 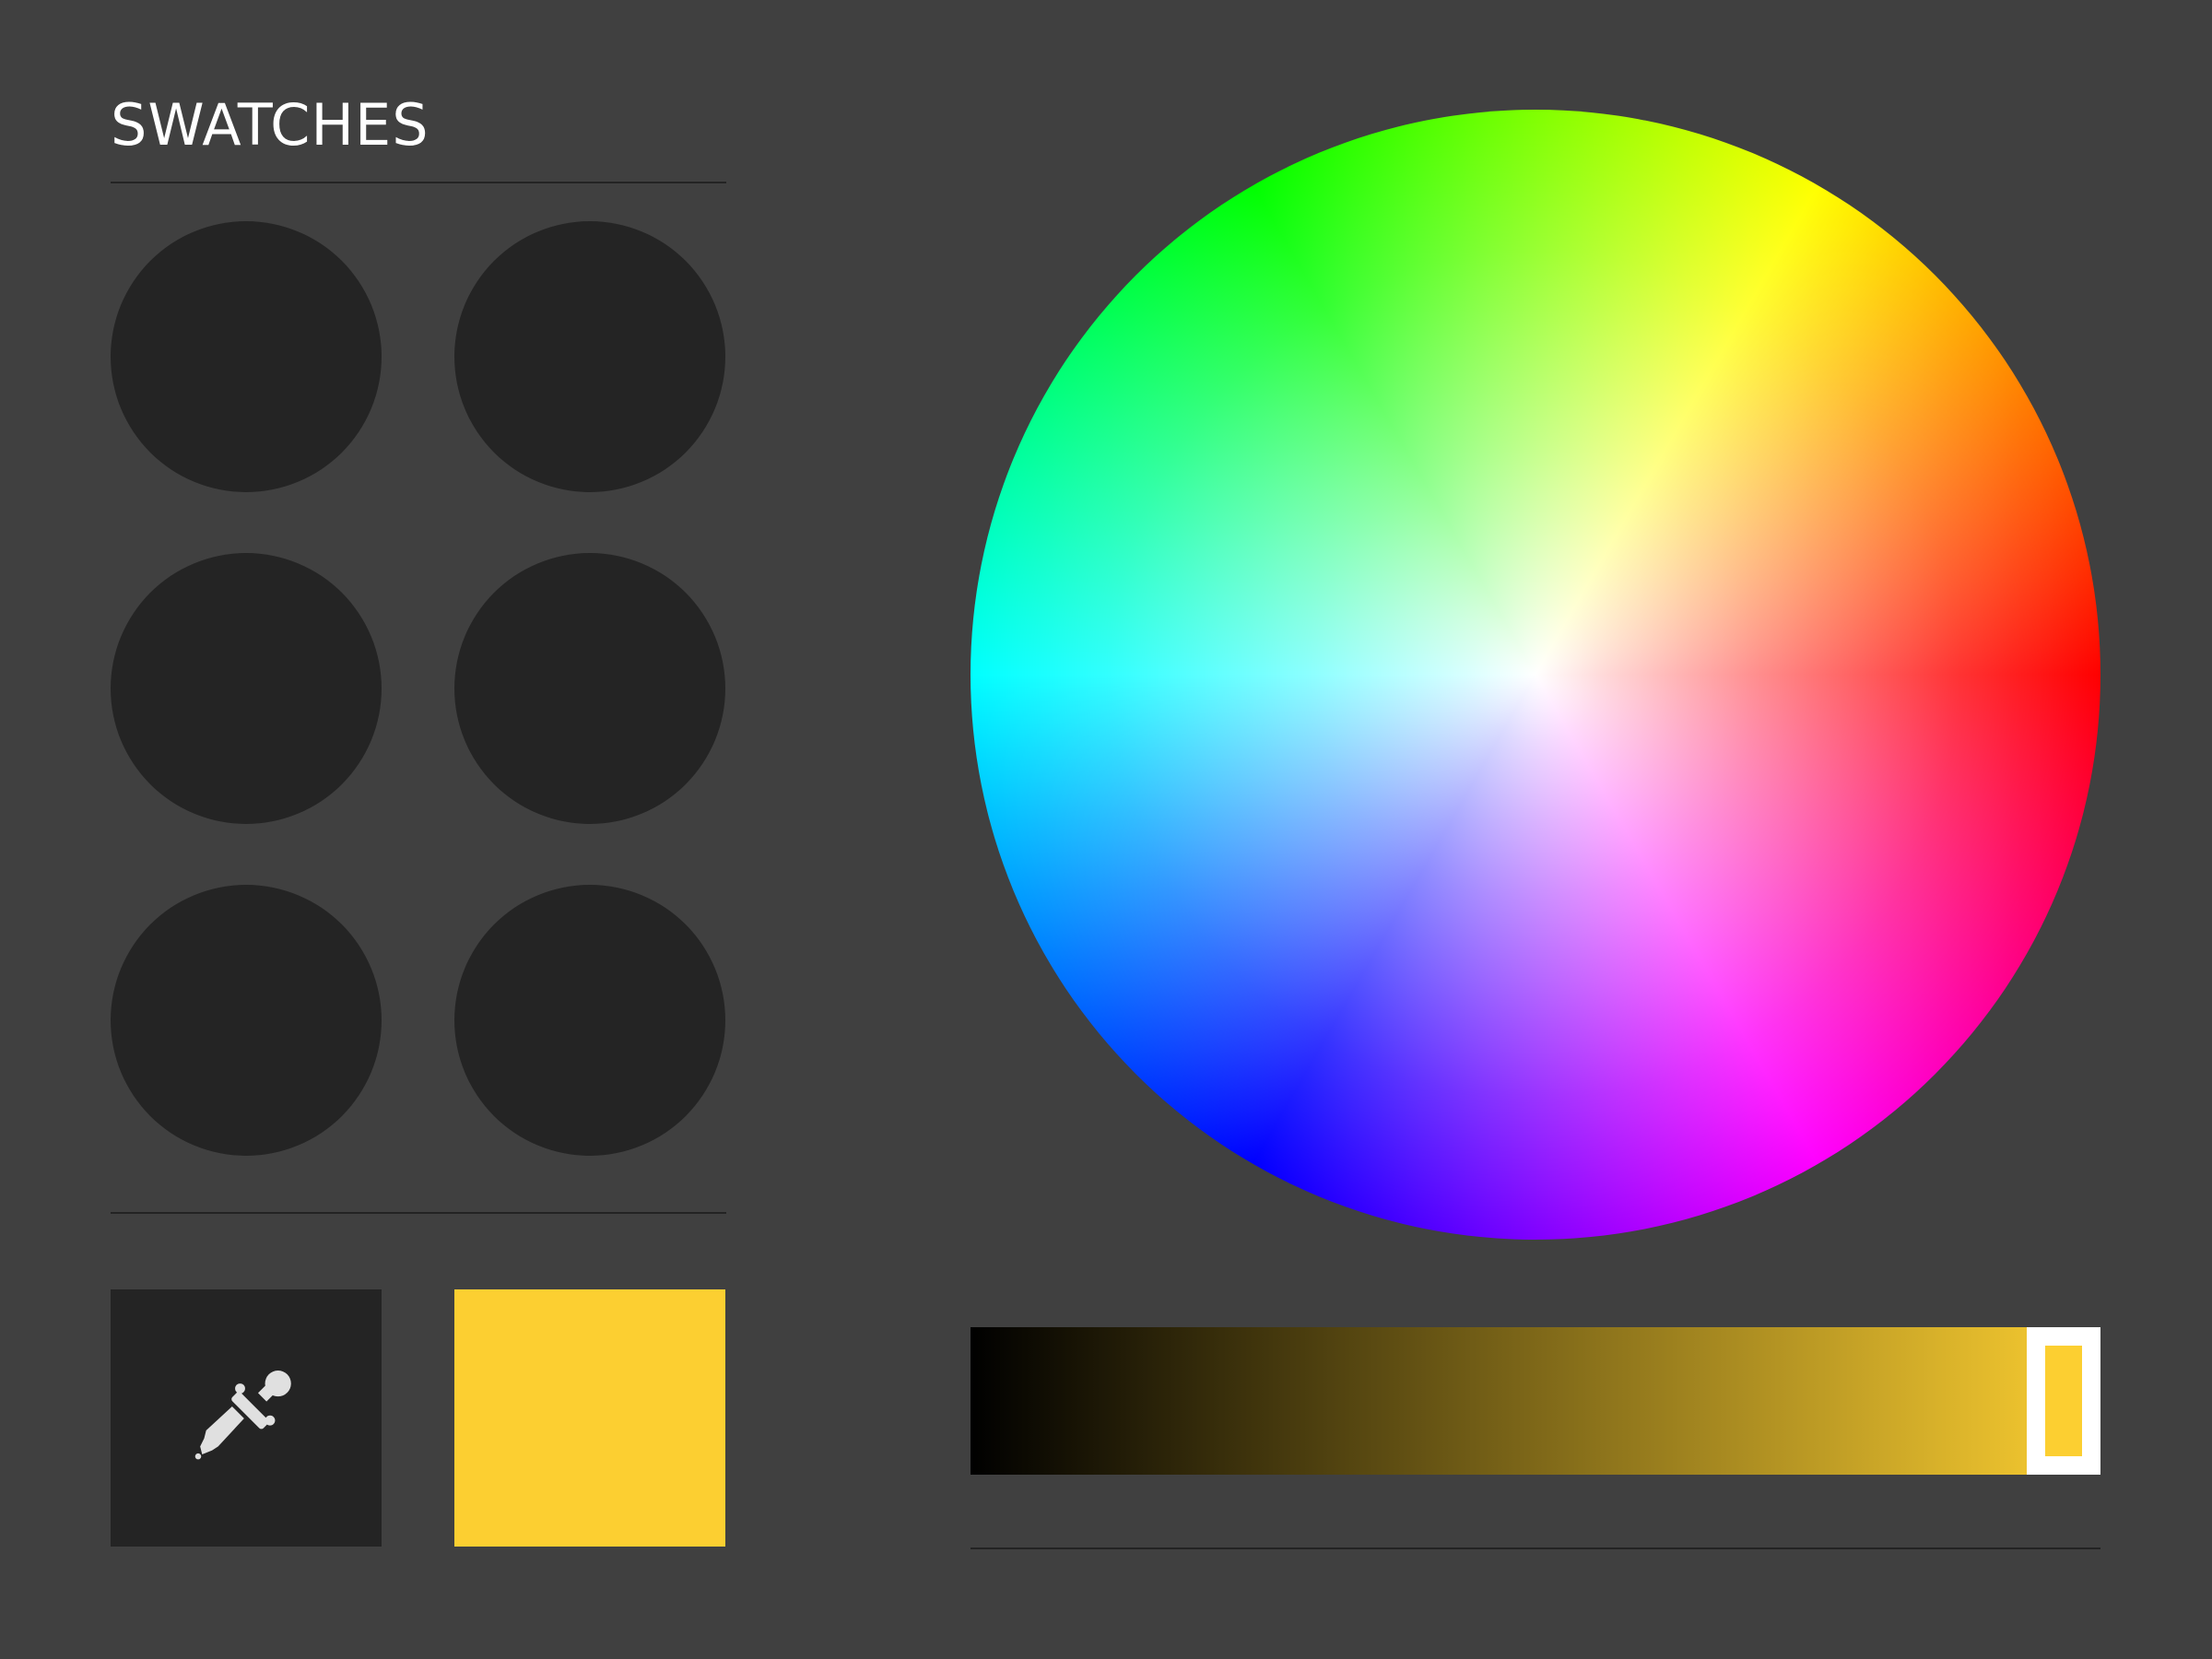 What do you see at coordinates (1535, 1401) in the screenshot?
I see `brightness-slider-track` at bounding box center [1535, 1401].